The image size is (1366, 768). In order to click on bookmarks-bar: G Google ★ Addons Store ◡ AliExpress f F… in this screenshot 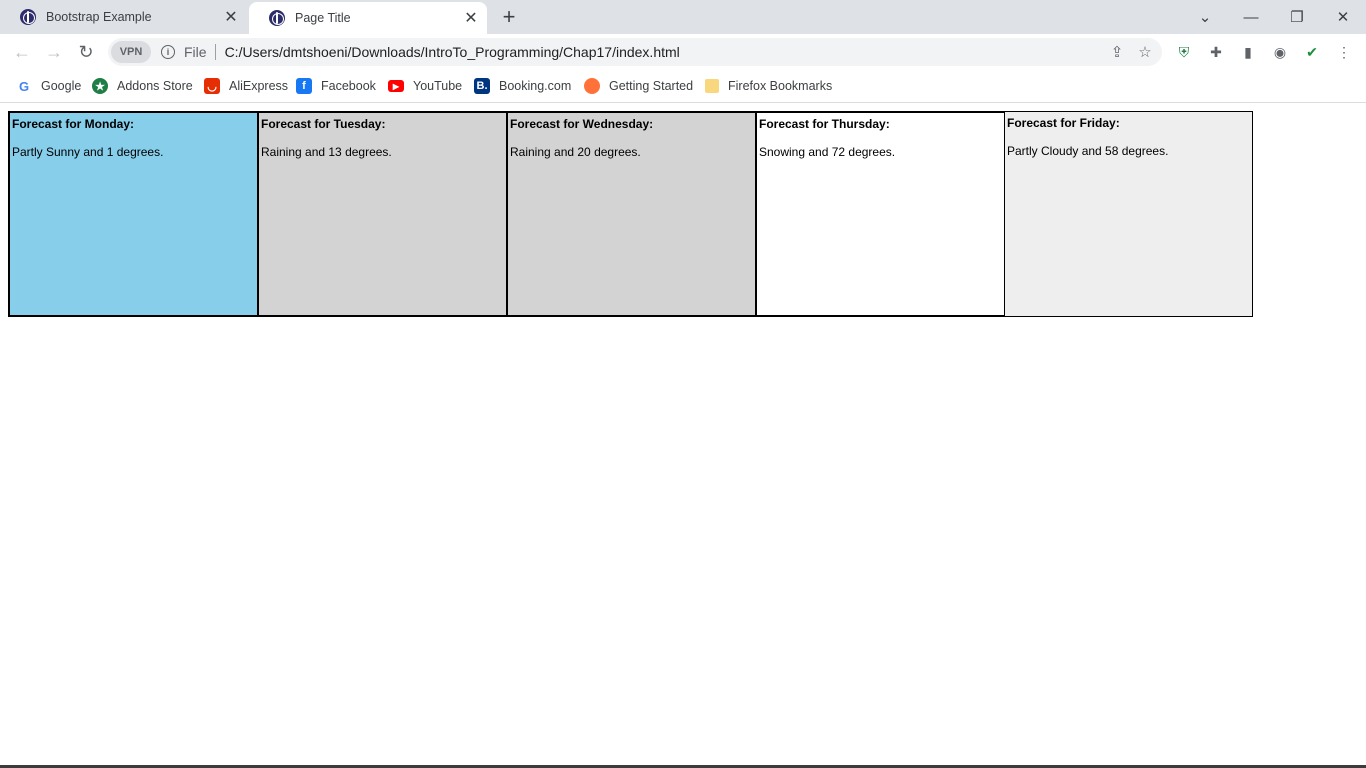, I will do `click(683, 86)`.